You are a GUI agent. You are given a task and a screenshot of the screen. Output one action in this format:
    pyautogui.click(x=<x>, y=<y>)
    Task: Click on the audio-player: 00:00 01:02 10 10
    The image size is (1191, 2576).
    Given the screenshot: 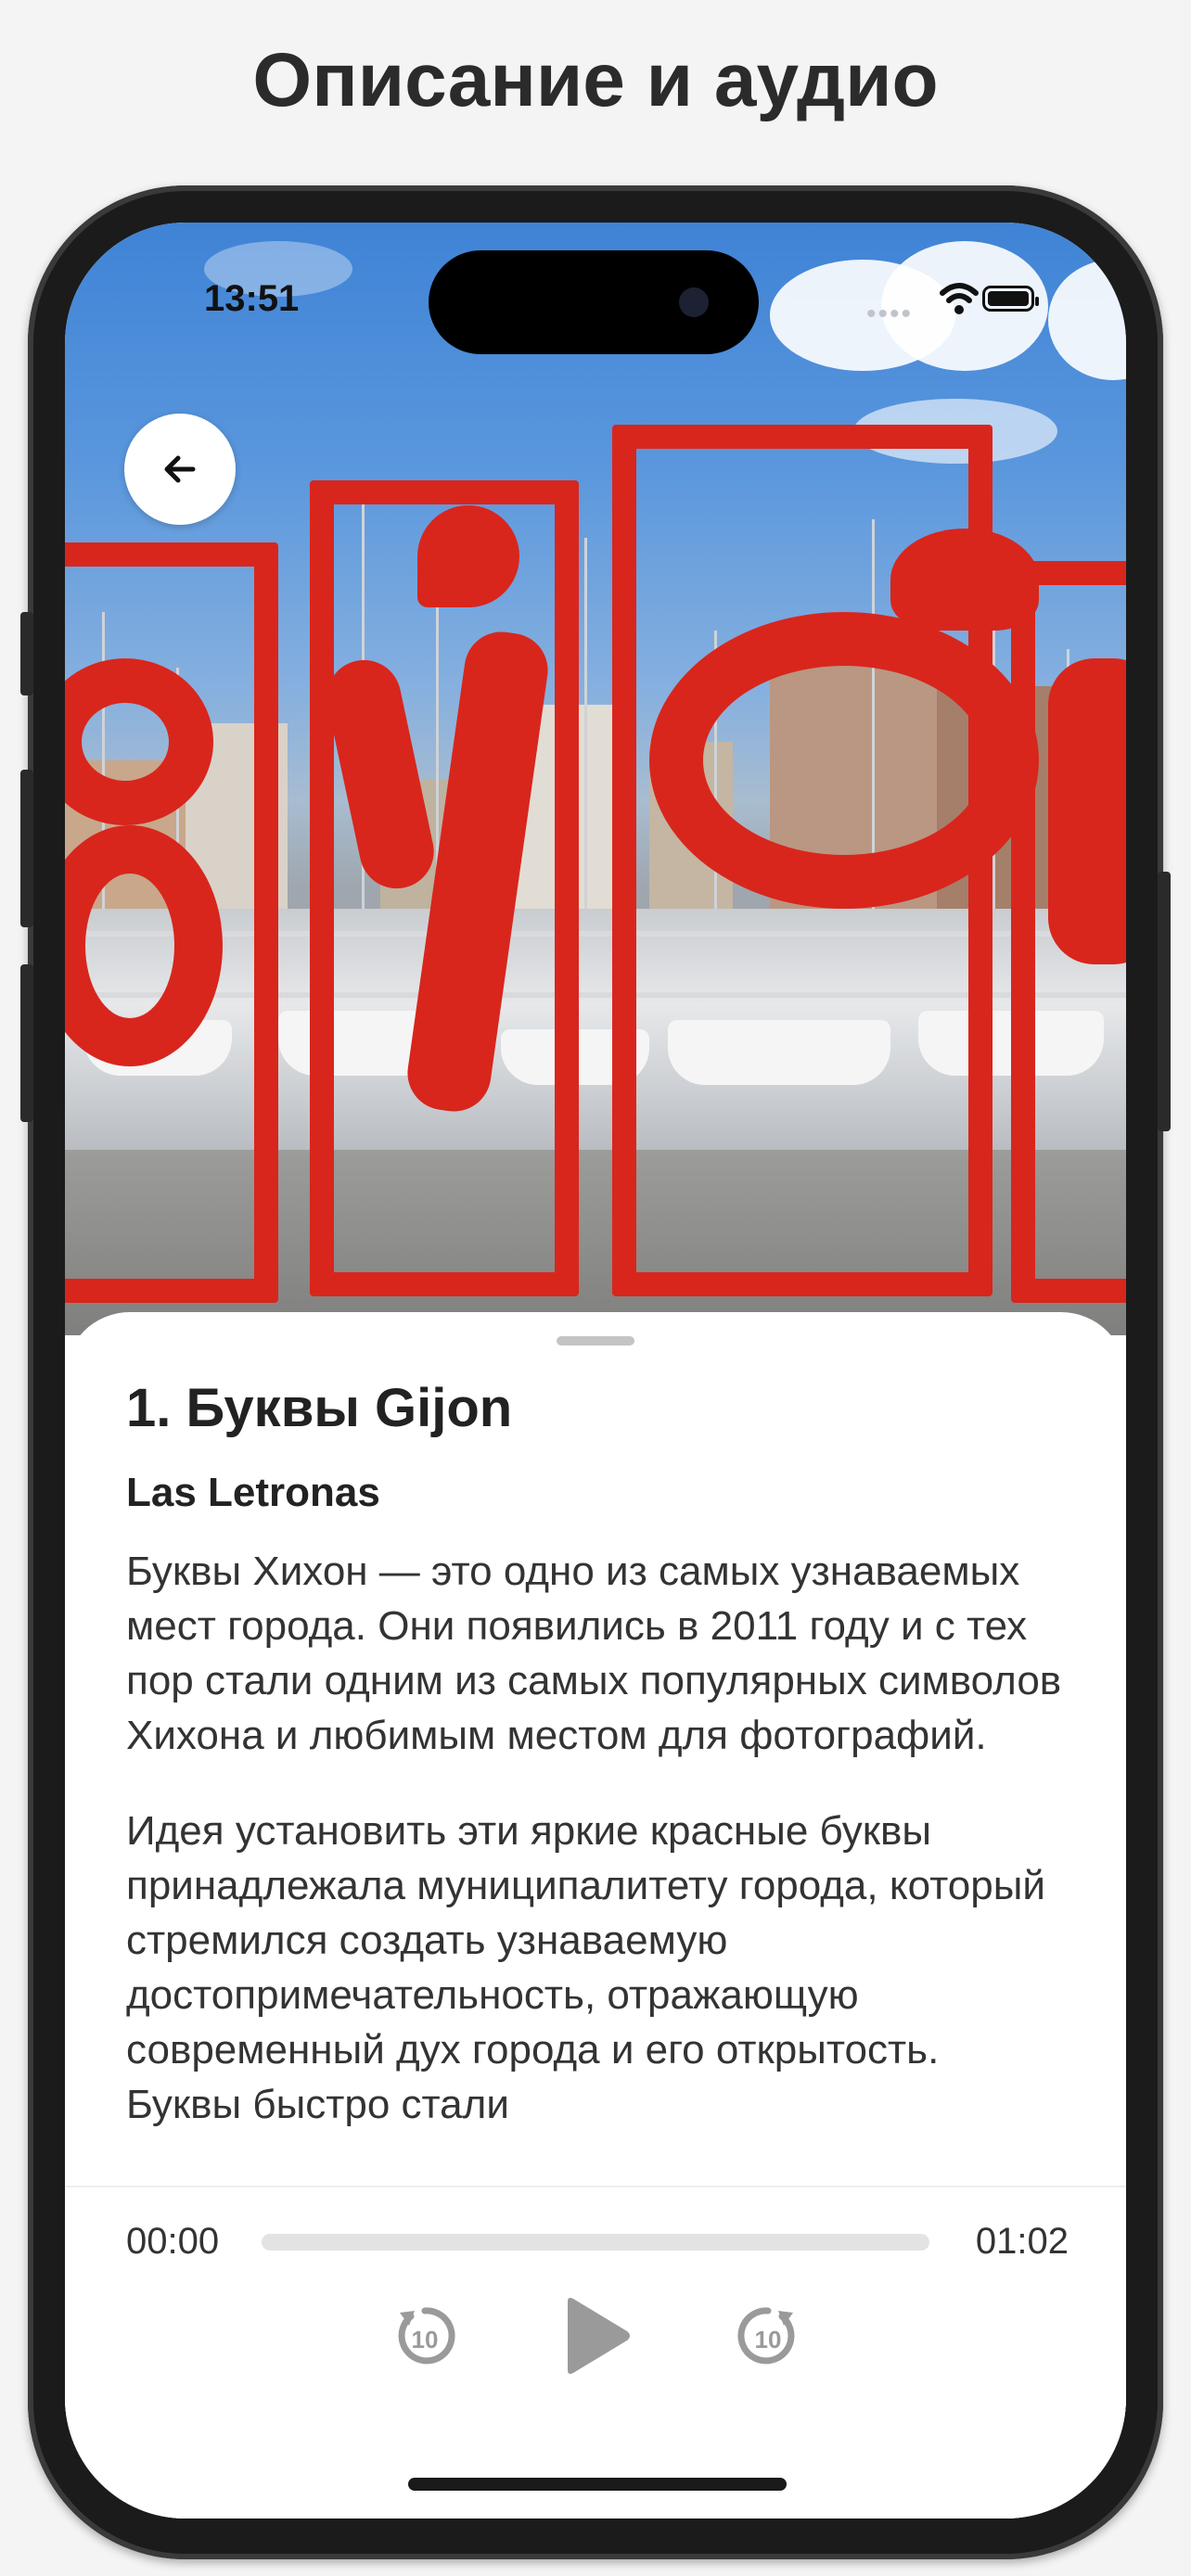 What is the action you would take?
    pyautogui.click(x=595, y=2352)
    